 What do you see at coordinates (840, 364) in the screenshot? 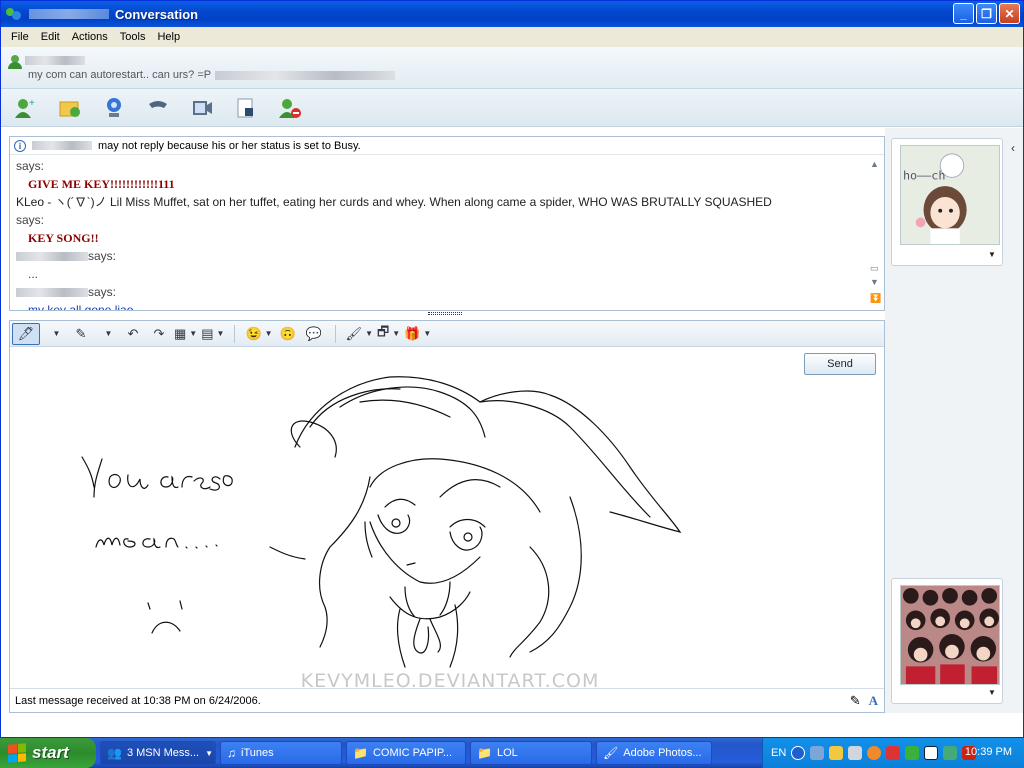
I see `send-button: Send` at bounding box center [840, 364].